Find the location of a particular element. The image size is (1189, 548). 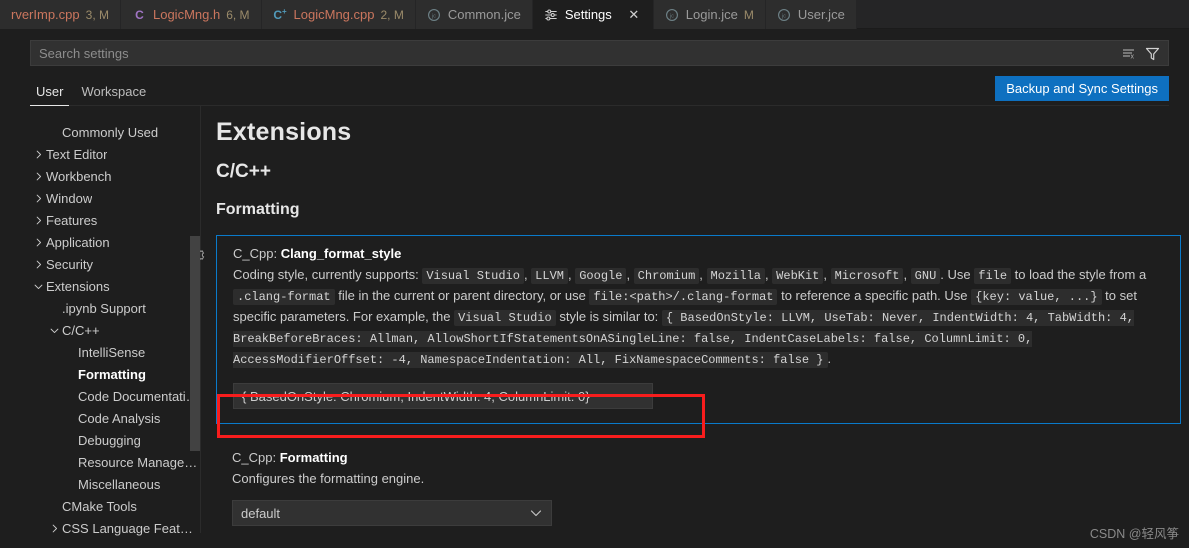

search-box: x is located at coordinates (599, 53).